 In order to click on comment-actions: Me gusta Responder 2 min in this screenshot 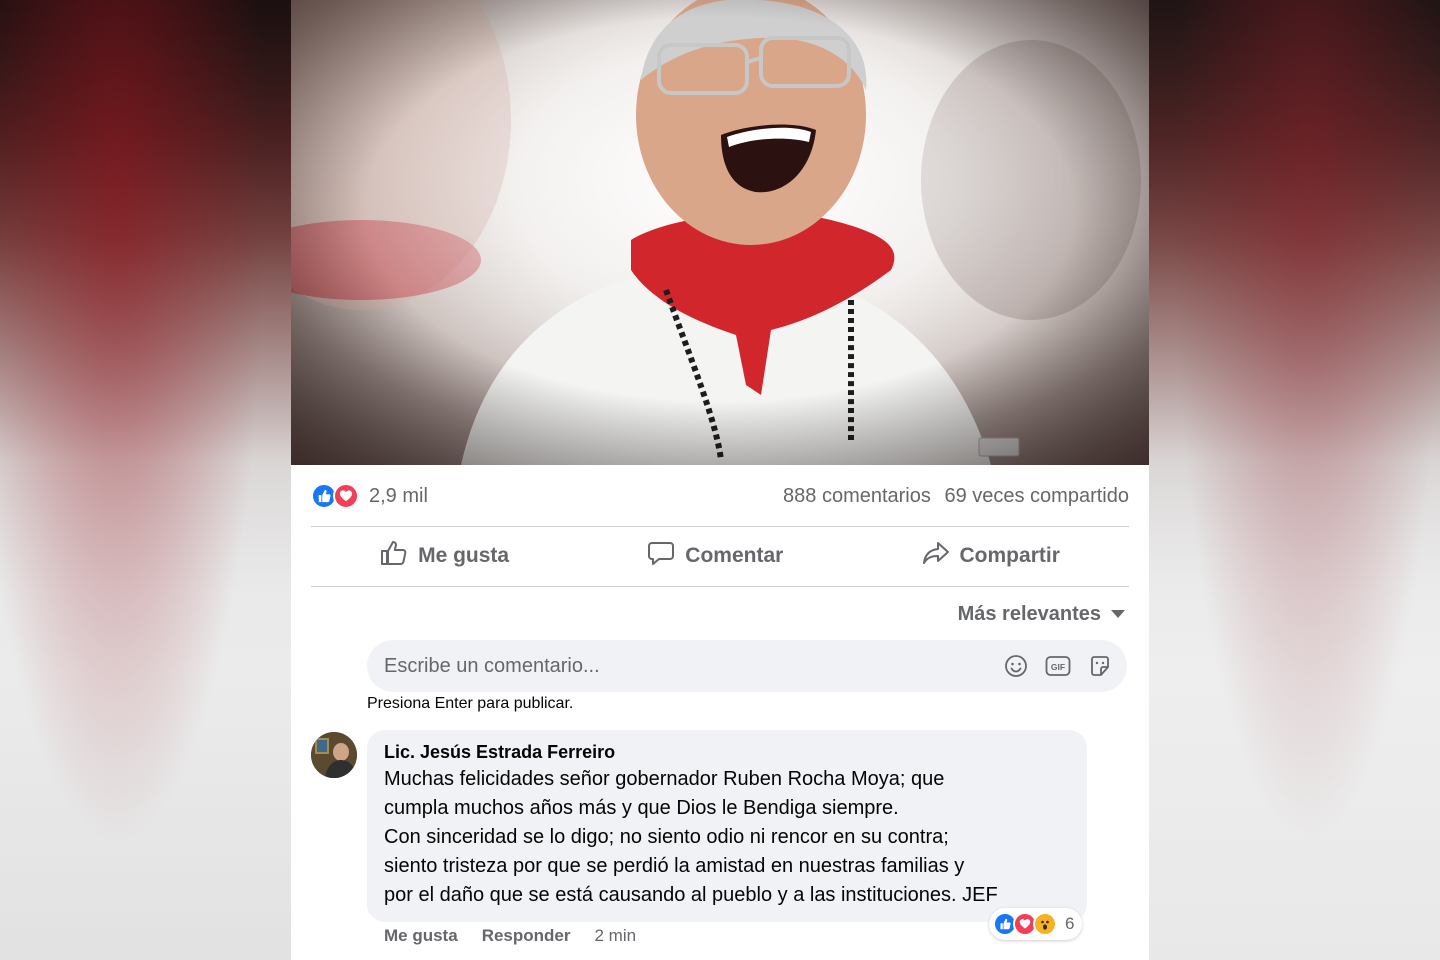, I will do `click(510, 936)`.